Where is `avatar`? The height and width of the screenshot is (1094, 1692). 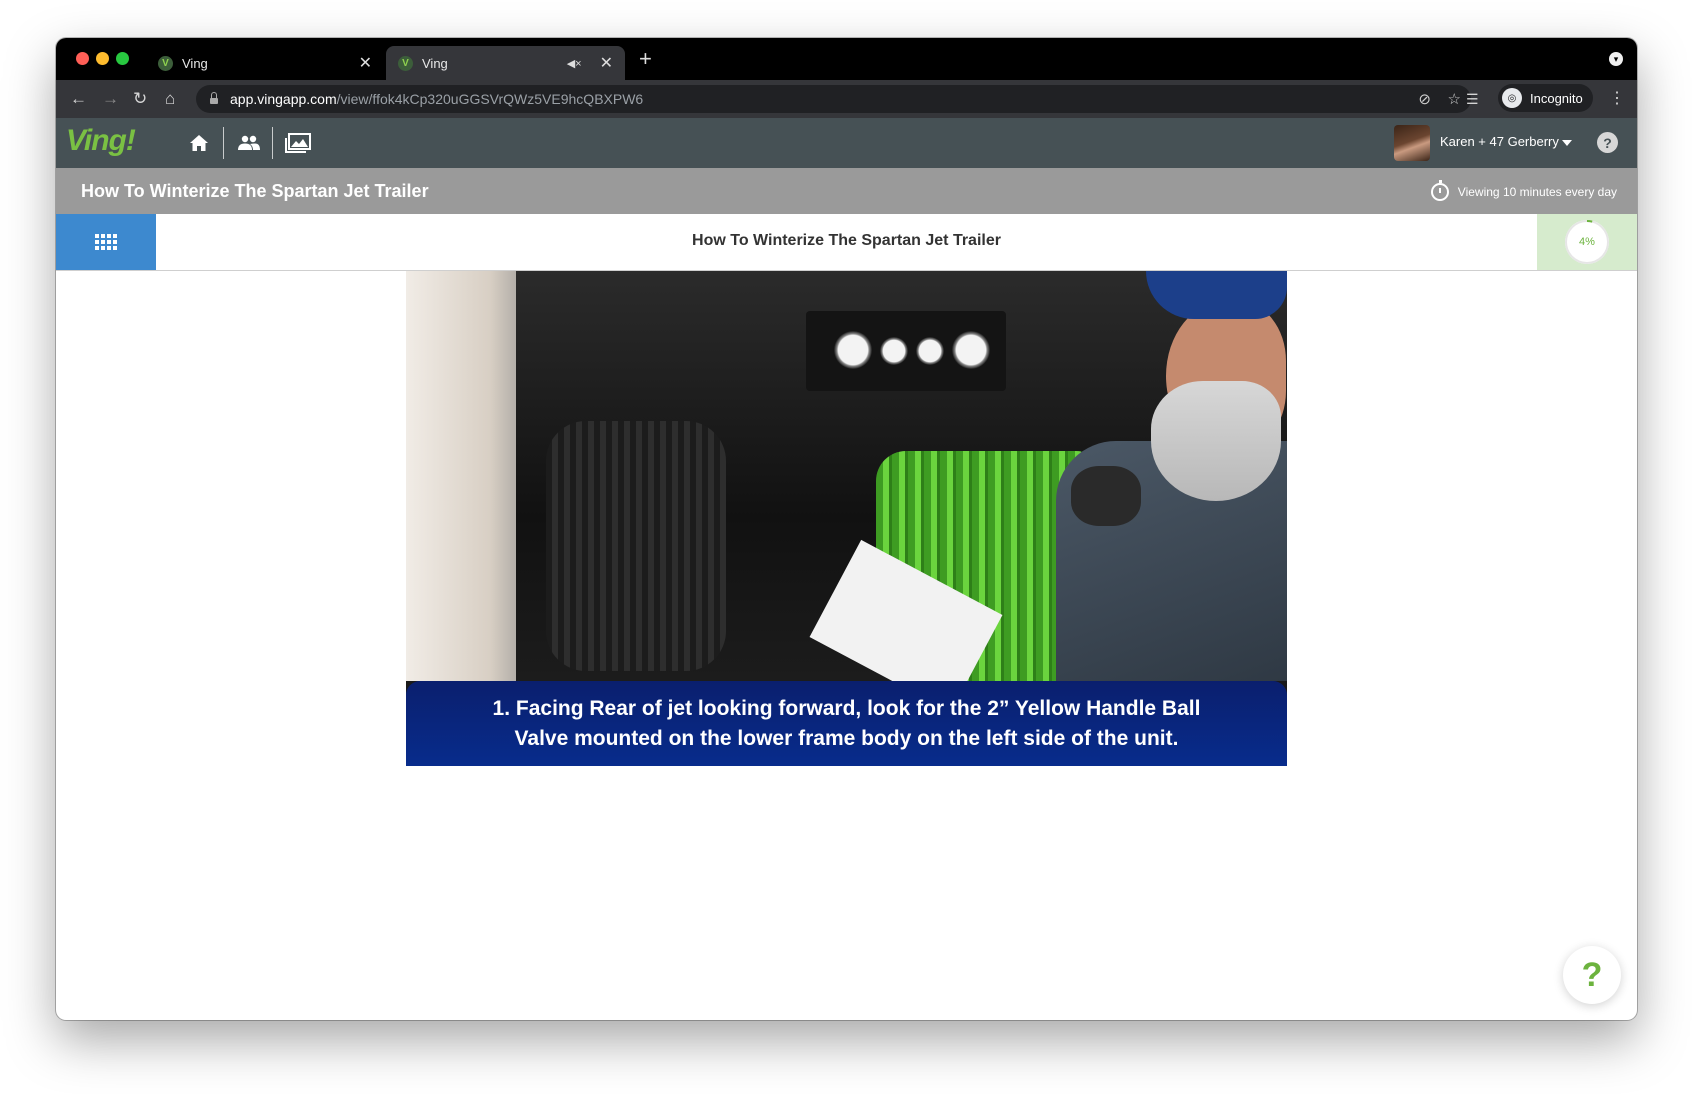
avatar is located at coordinates (1412, 143).